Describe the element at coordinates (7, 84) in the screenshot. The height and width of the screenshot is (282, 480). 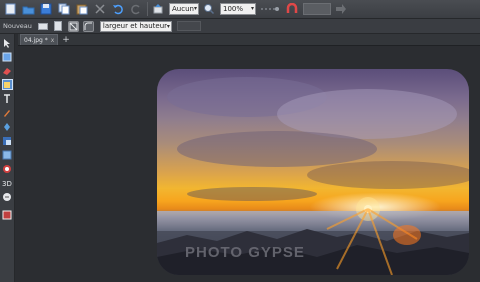
I see `crop-tool-icon` at that location.